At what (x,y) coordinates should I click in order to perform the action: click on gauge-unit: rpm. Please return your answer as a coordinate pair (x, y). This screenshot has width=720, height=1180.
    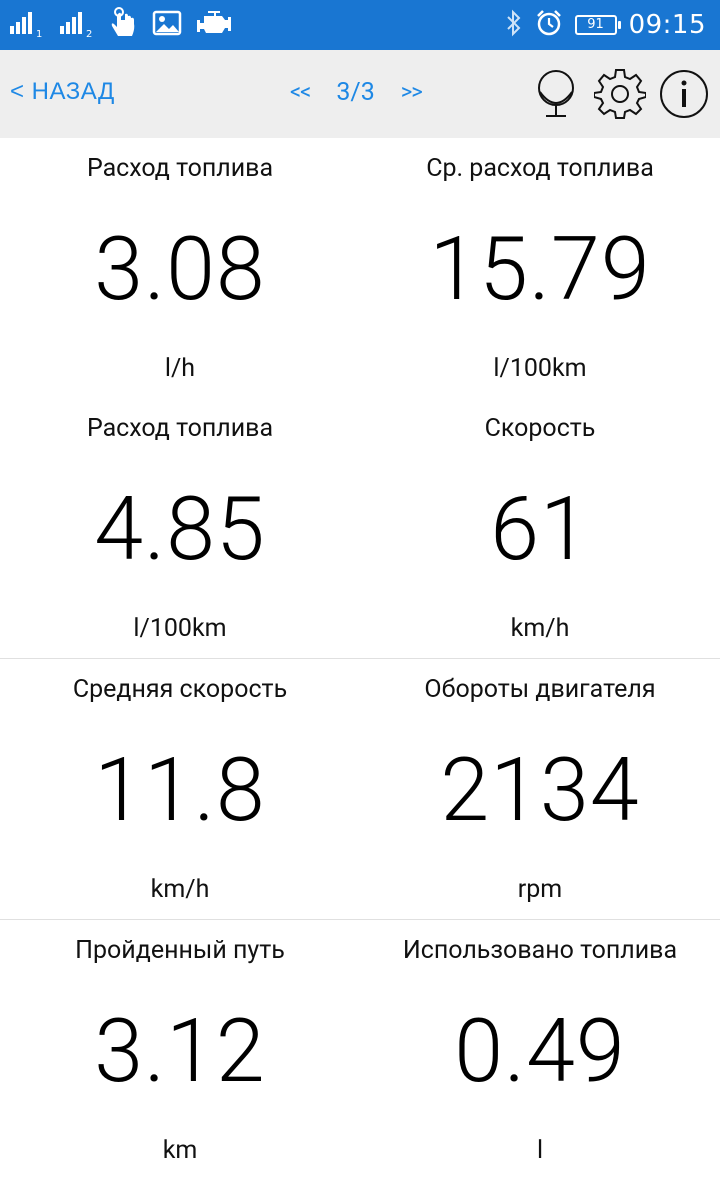
    Looking at the image, I should click on (540, 889).